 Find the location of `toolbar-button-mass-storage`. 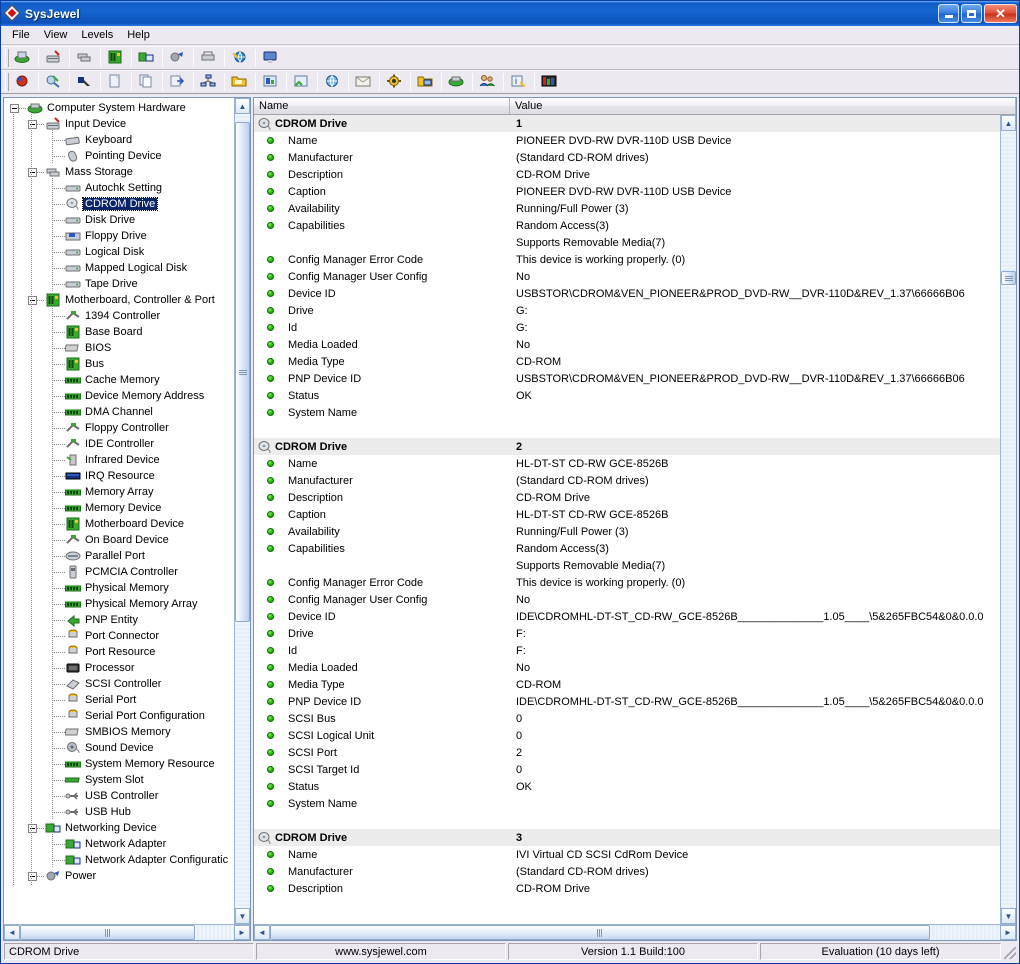

toolbar-button-mass-storage is located at coordinates (85, 58).